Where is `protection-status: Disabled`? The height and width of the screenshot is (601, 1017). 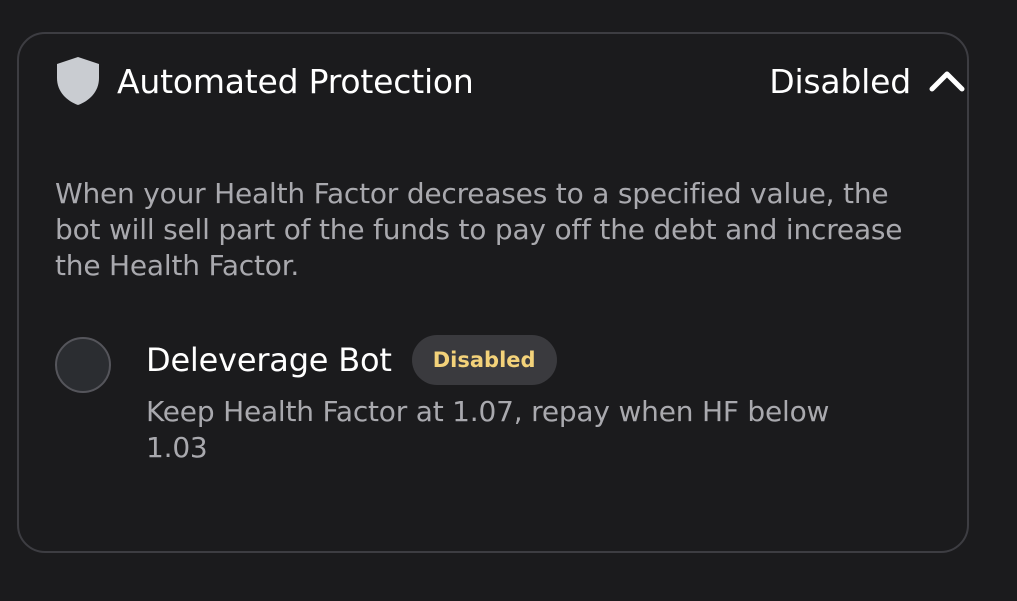 protection-status: Disabled is located at coordinates (840, 81).